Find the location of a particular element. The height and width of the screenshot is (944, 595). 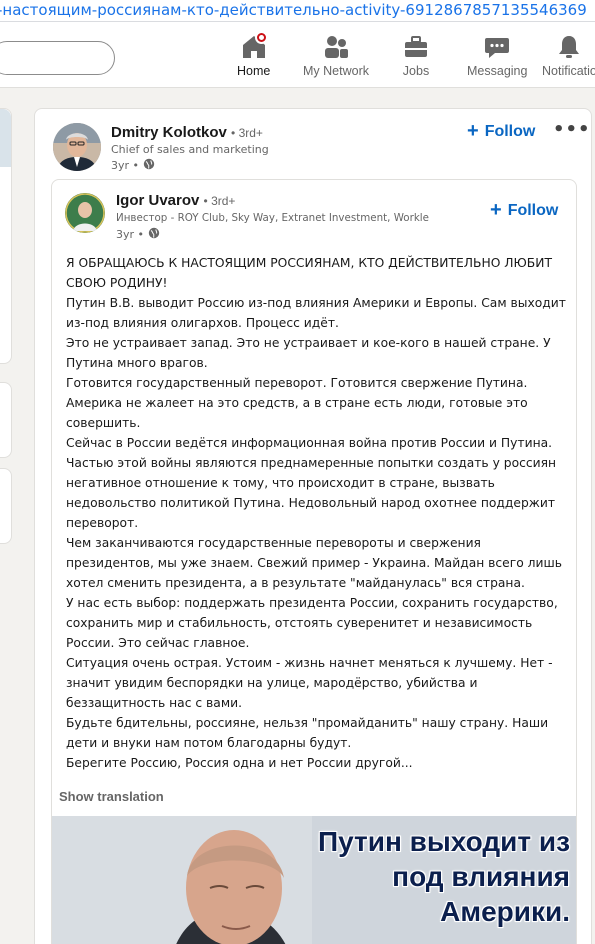

post-image: Путин выходит из под влияния Америки. is located at coordinates (314, 880).